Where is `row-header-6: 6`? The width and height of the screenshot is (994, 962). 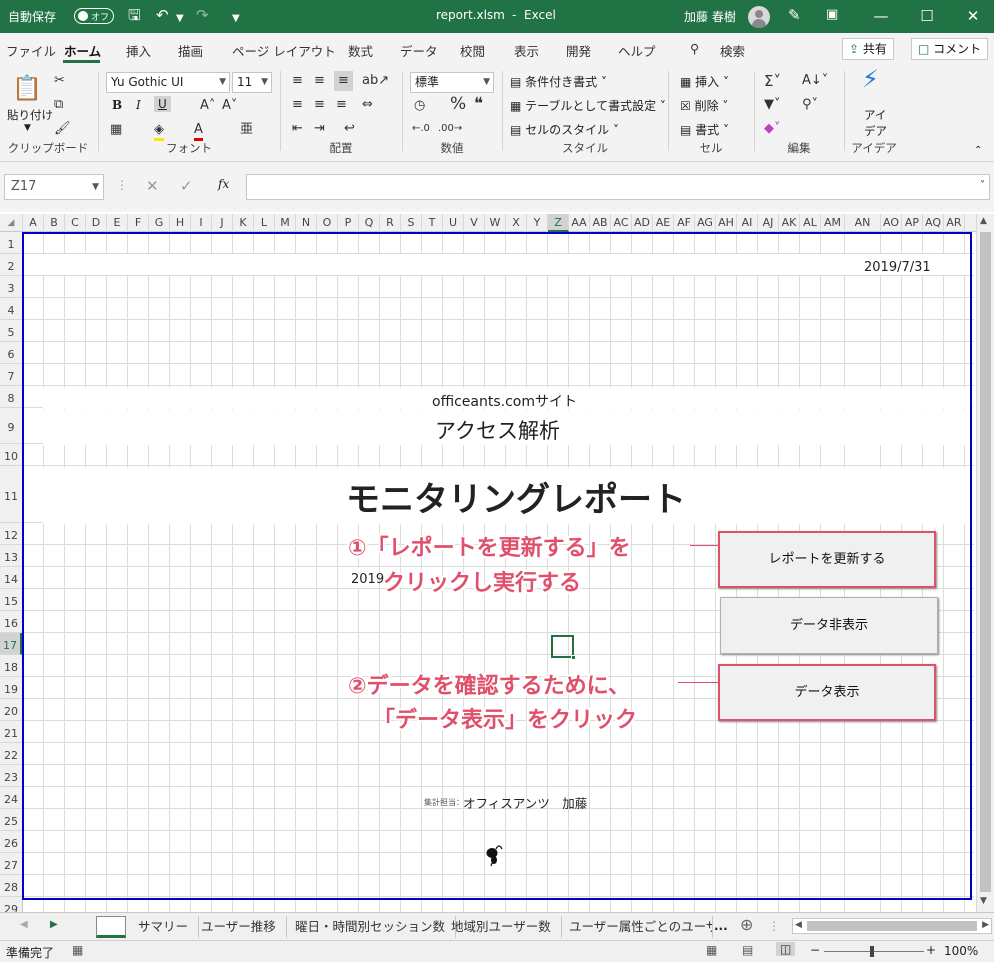
row-header-6: 6 is located at coordinates (11, 353).